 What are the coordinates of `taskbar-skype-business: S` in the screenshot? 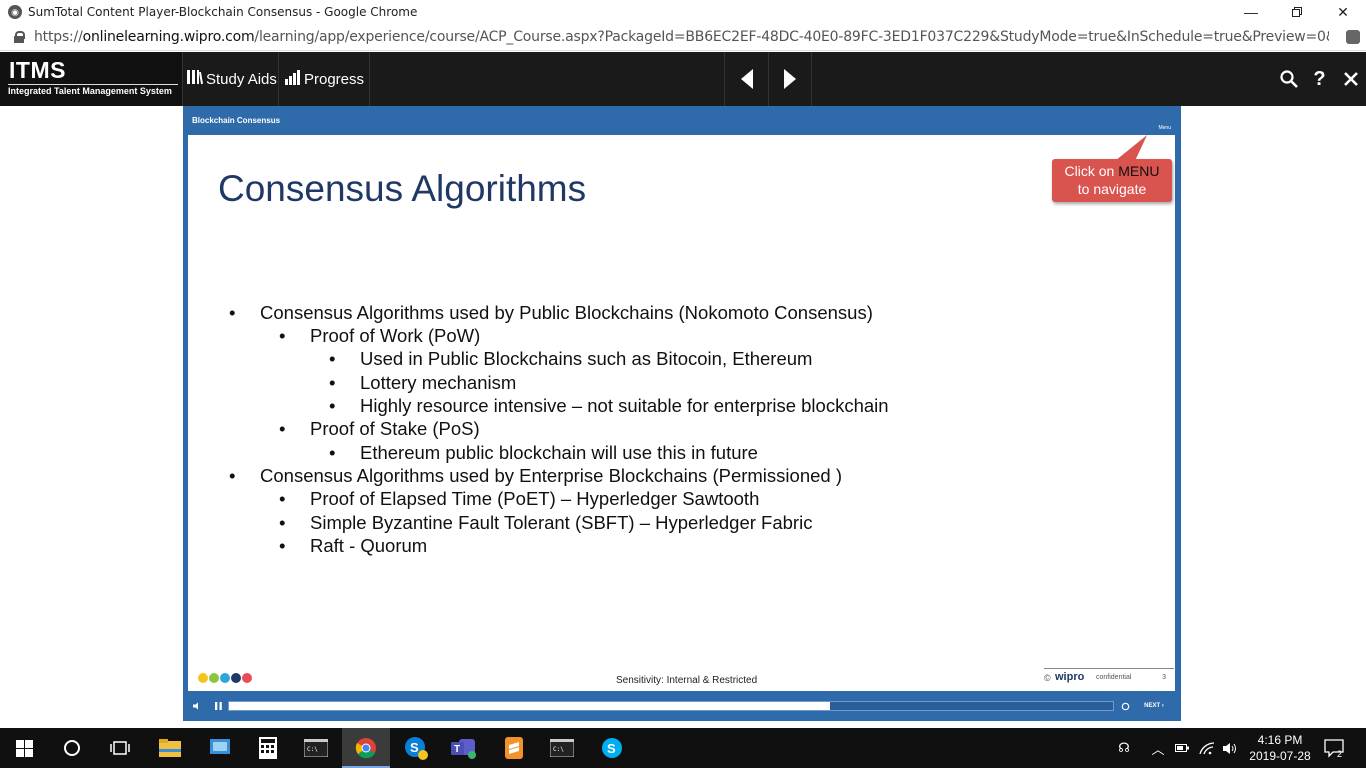 It's located at (416, 748).